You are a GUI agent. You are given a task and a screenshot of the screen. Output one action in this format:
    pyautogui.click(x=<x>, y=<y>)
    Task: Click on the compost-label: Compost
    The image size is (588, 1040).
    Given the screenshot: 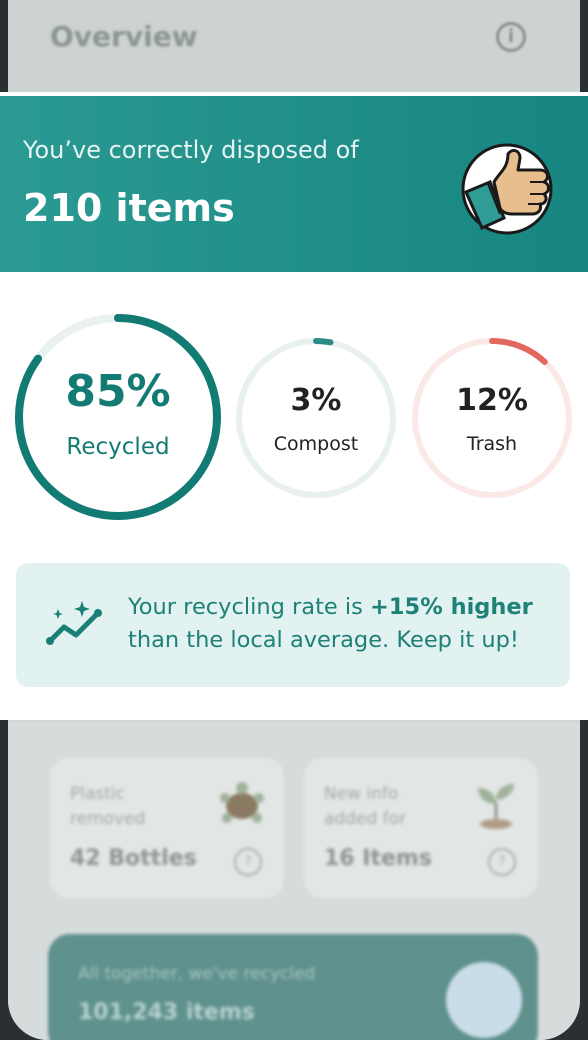 What is the action you would take?
    pyautogui.click(x=316, y=444)
    